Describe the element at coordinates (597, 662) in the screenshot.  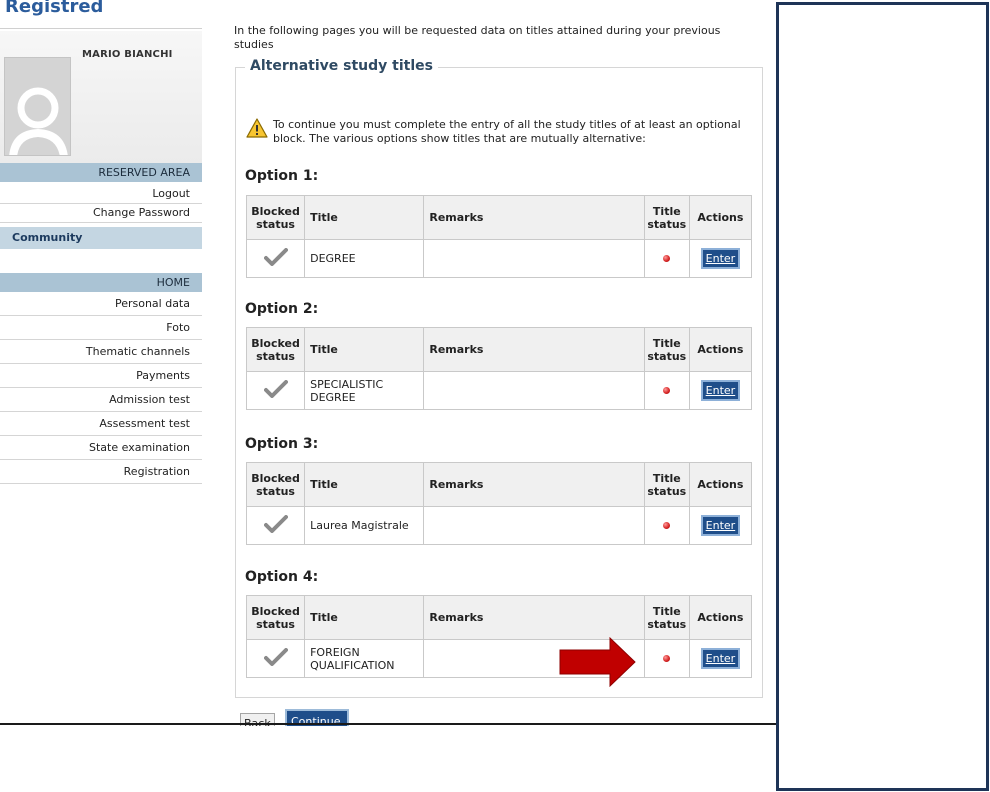
I see `red-arrow-icon` at that location.